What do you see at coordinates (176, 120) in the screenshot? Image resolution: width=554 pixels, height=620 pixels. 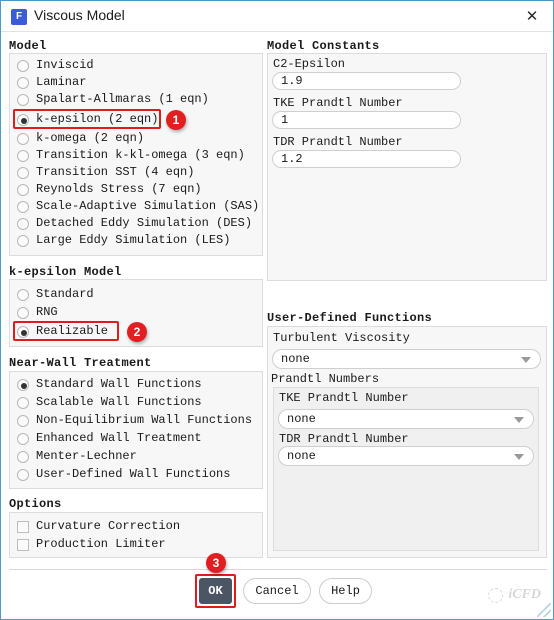 I see `annotation-badge-1: 1` at bounding box center [176, 120].